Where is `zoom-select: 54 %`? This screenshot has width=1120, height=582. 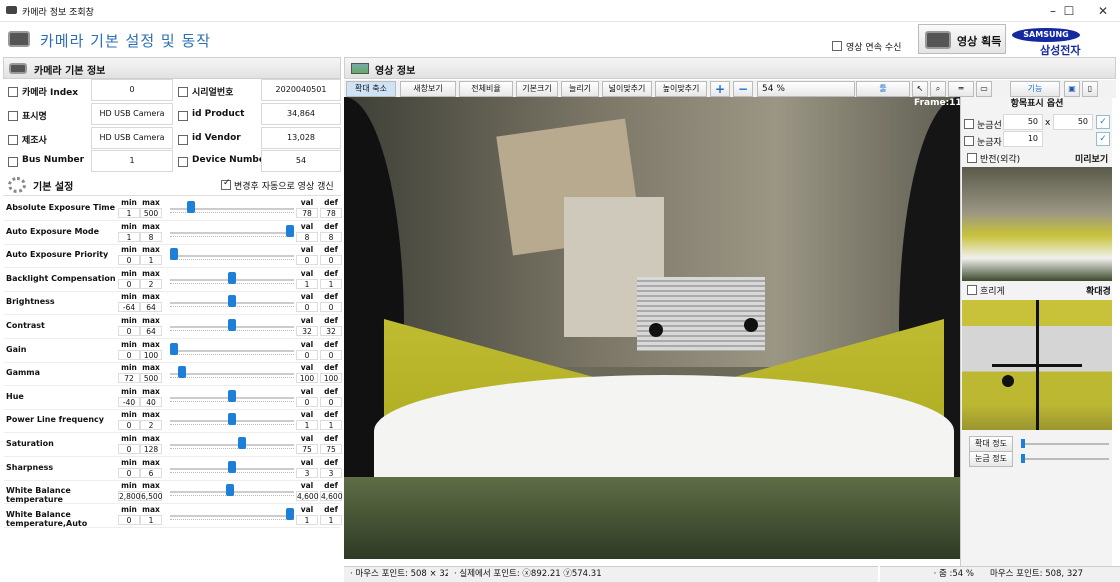
zoom-select: 54 % is located at coordinates (806, 89).